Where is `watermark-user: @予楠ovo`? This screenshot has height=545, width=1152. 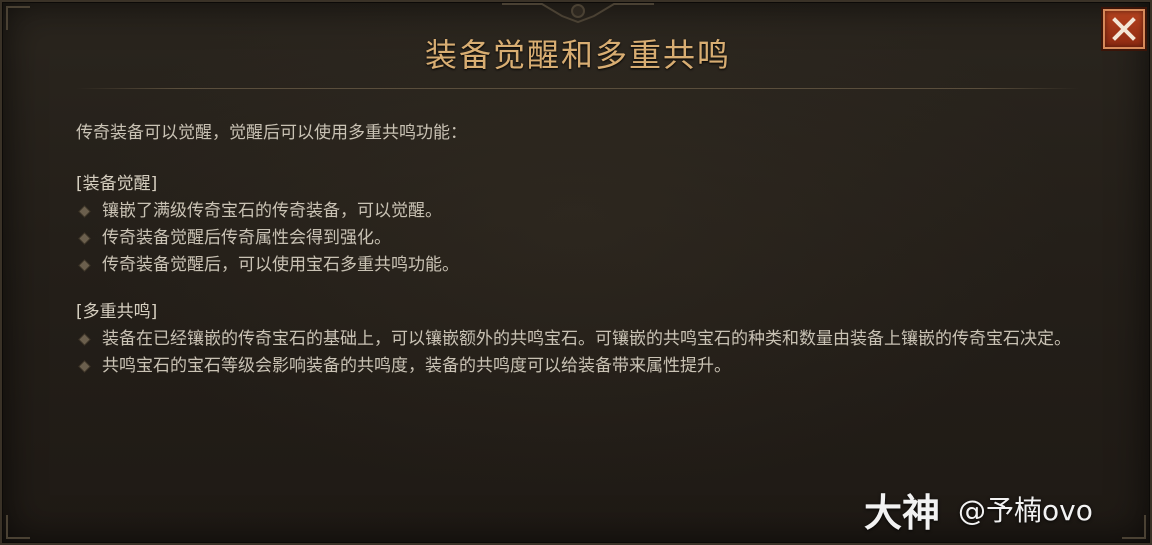
watermark-user: @予楠ovo is located at coordinates (1025, 510).